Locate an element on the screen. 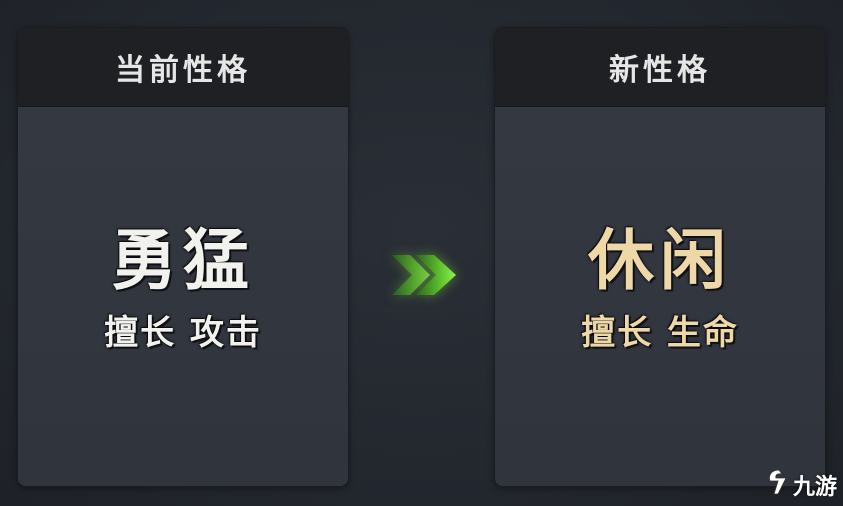 This screenshot has height=506, width=843. new-trait-specialty: 擅长 生命 is located at coordinates (660, 333).